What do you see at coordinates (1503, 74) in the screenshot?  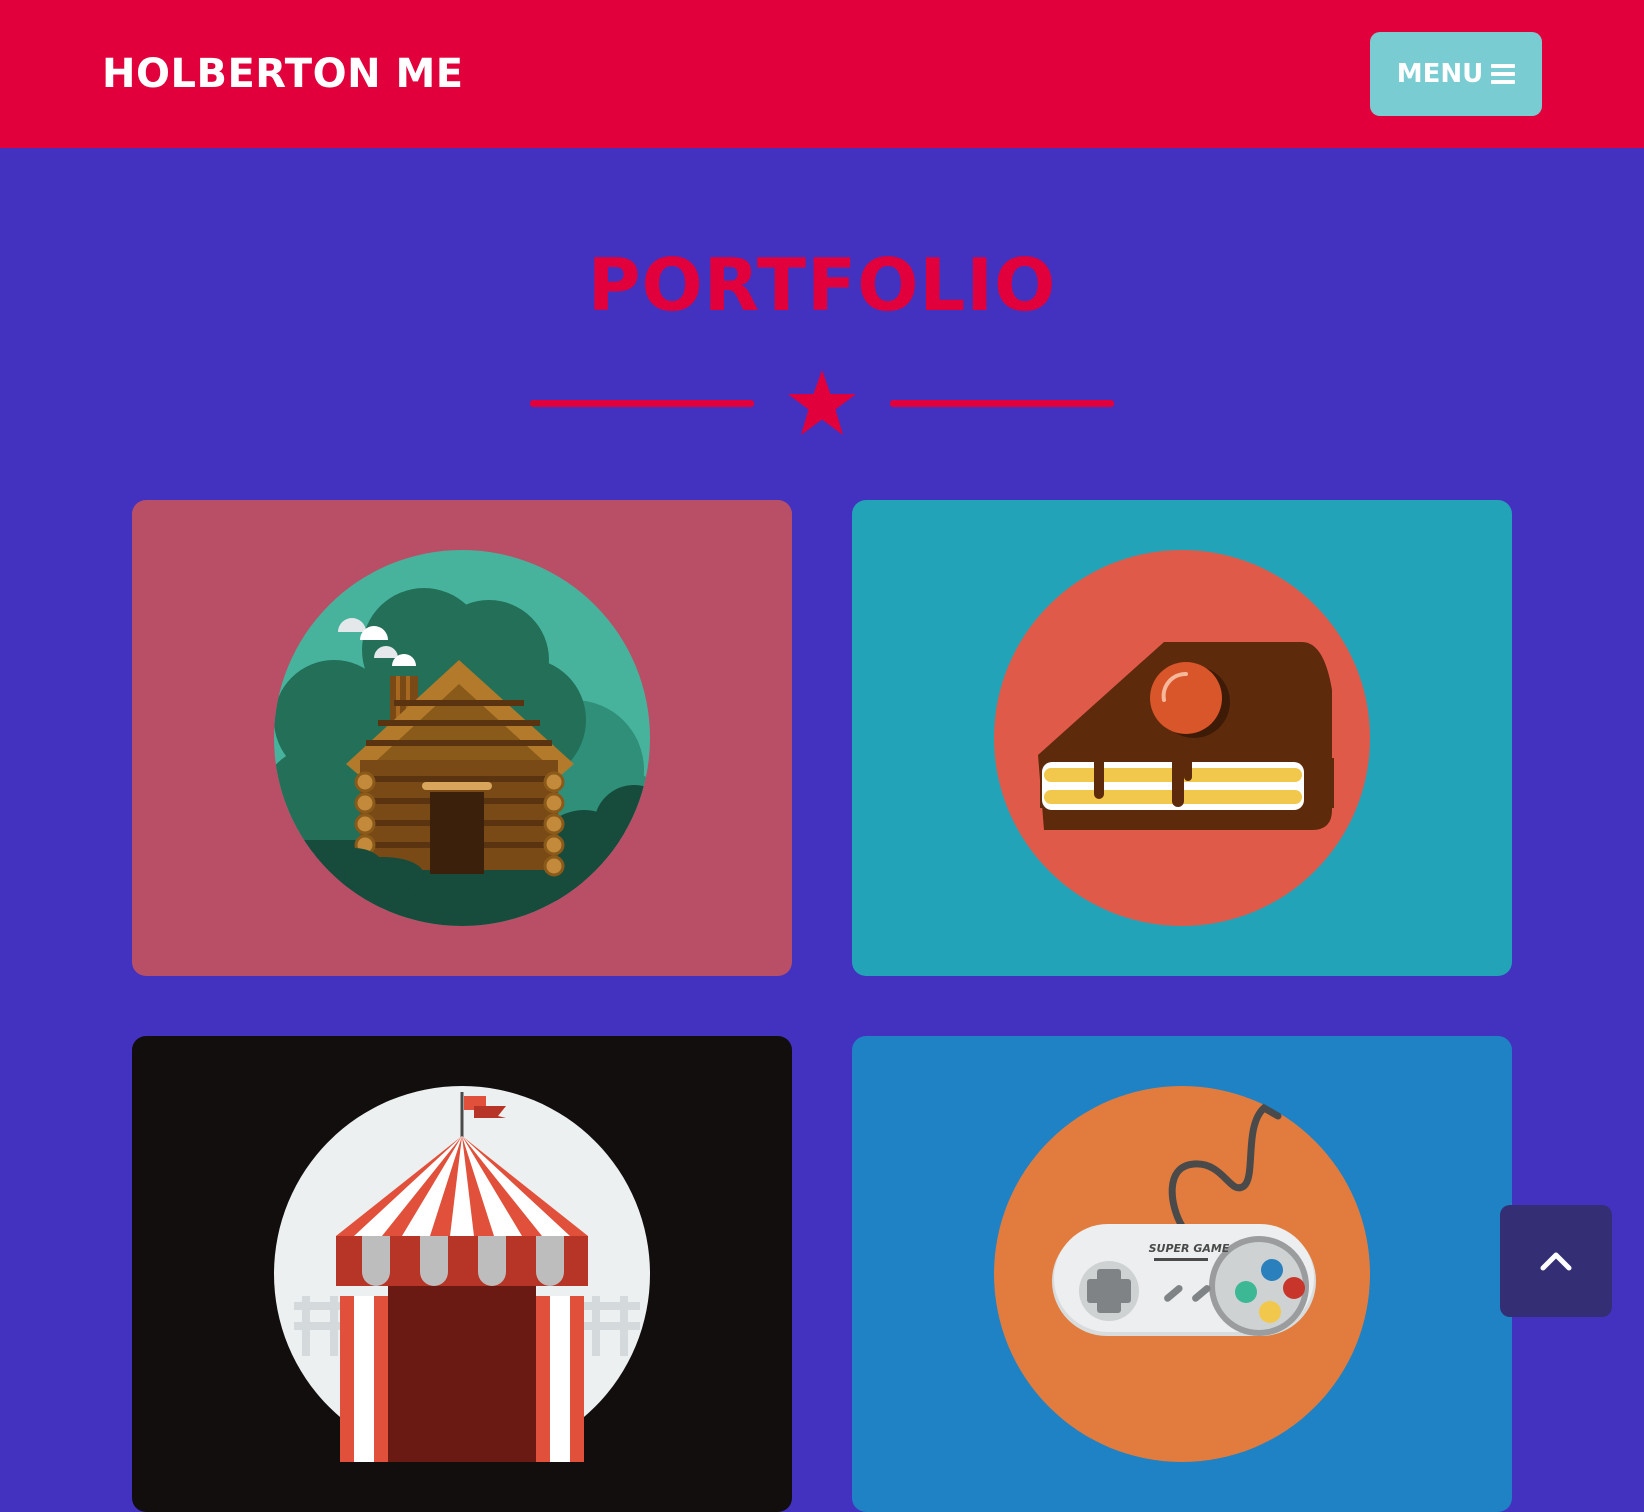 I see `hamburger-icon` at bounding box center [1503, 74].